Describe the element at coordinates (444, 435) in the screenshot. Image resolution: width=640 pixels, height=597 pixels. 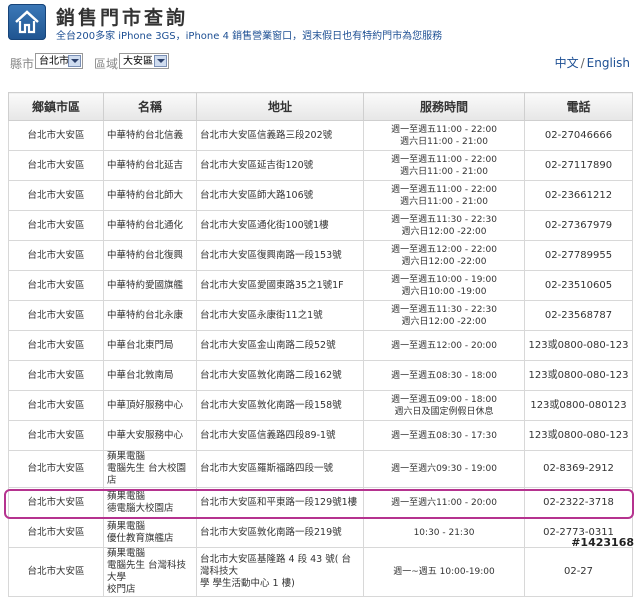
I see `cell-hours: 週一至週五08:30 - 17:30` at that location.